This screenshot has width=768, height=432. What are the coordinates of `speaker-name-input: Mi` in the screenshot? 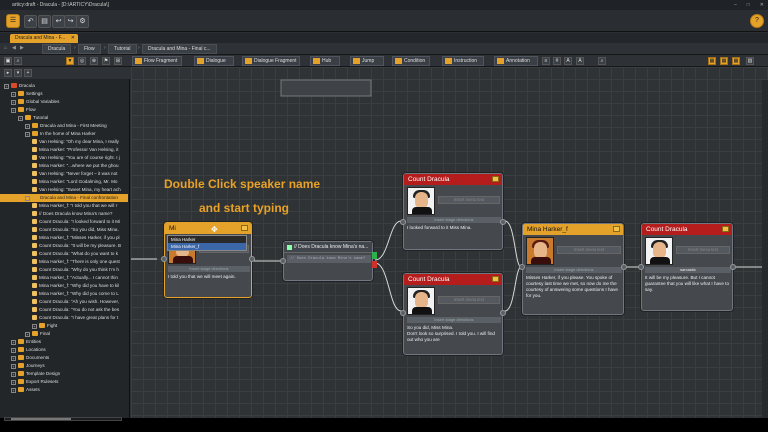 It's located at (208, 228).